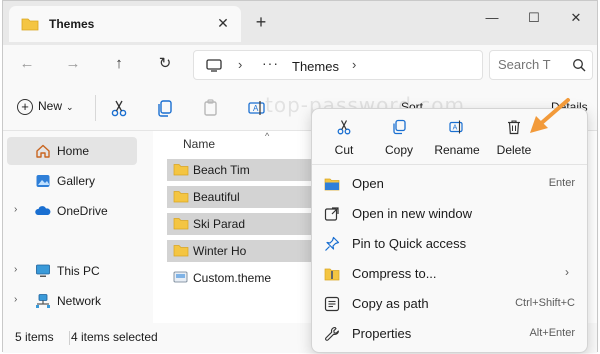  What do you see at coordinates (514, 150) in the screenshot?
I see `delete-label: Delete` at bounding box center [514, 150].